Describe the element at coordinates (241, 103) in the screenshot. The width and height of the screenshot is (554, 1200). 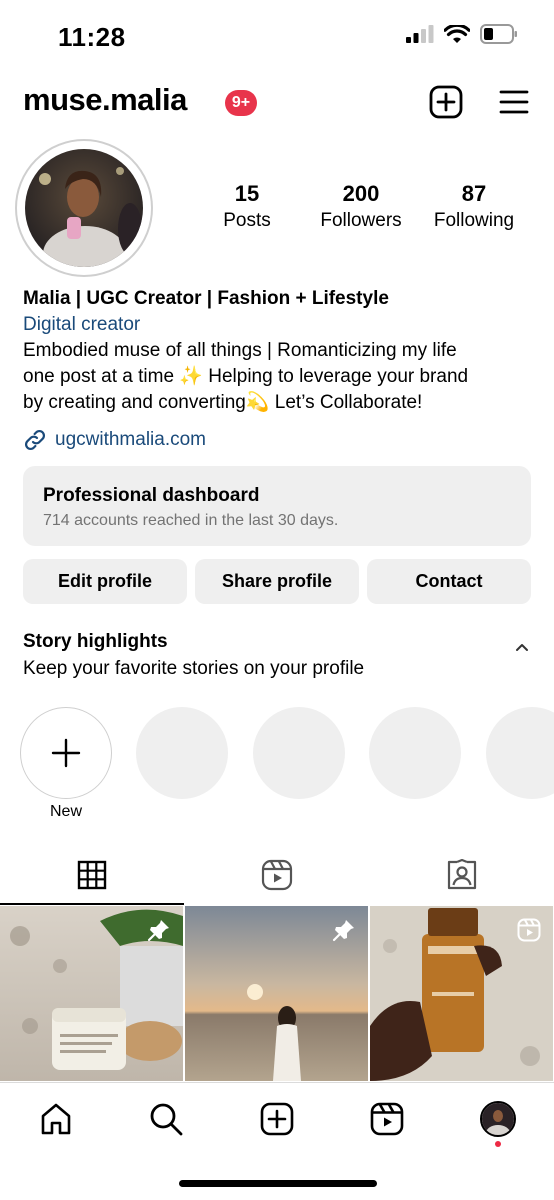
I see `notification-badge: 9+` at that location.